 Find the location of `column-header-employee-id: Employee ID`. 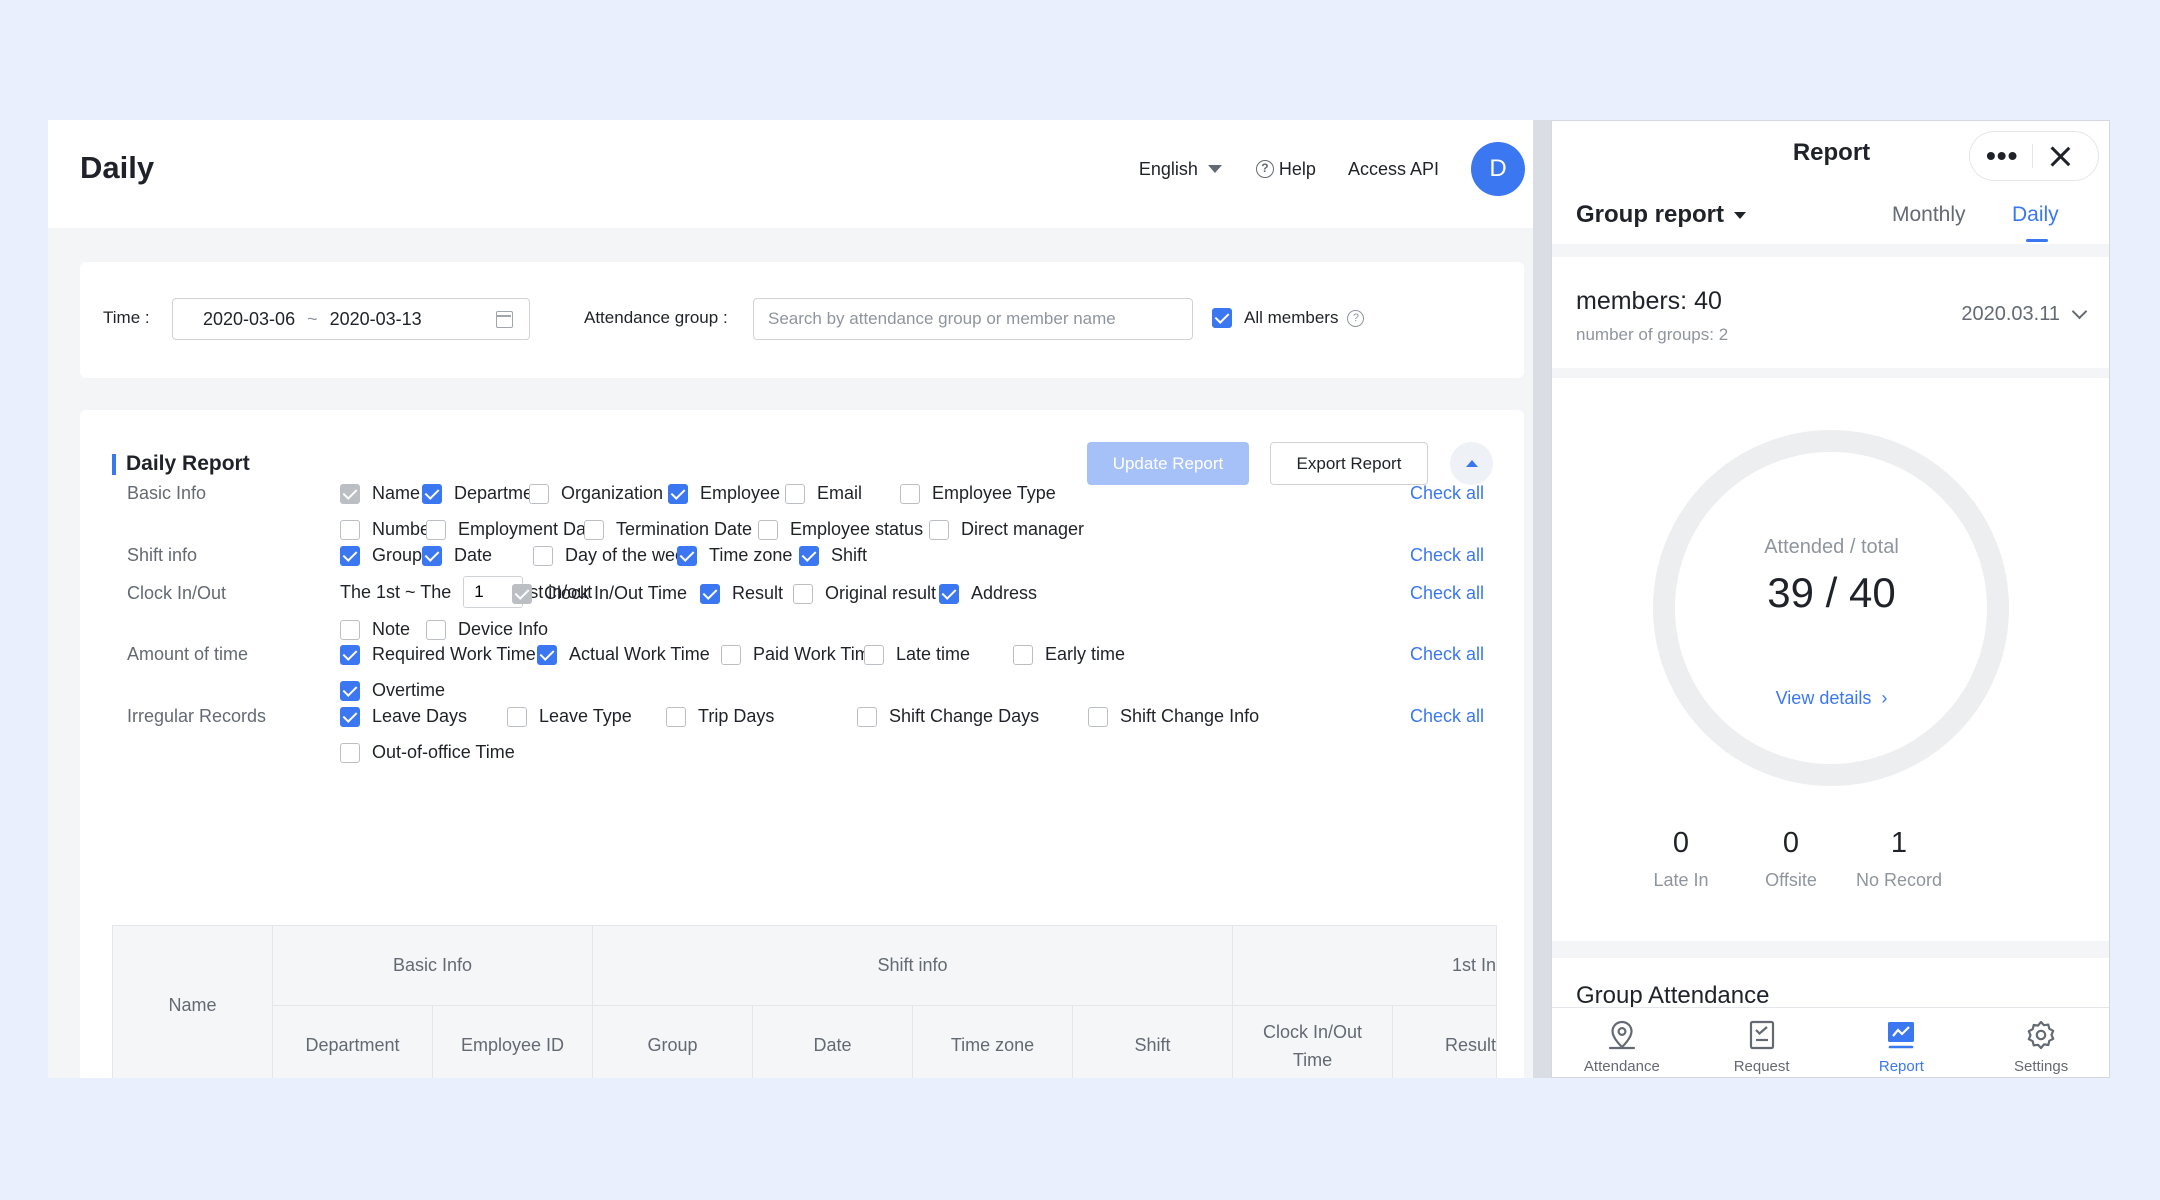

column-header-employee-id: Employee ID is located at coordinates (512, 1041).